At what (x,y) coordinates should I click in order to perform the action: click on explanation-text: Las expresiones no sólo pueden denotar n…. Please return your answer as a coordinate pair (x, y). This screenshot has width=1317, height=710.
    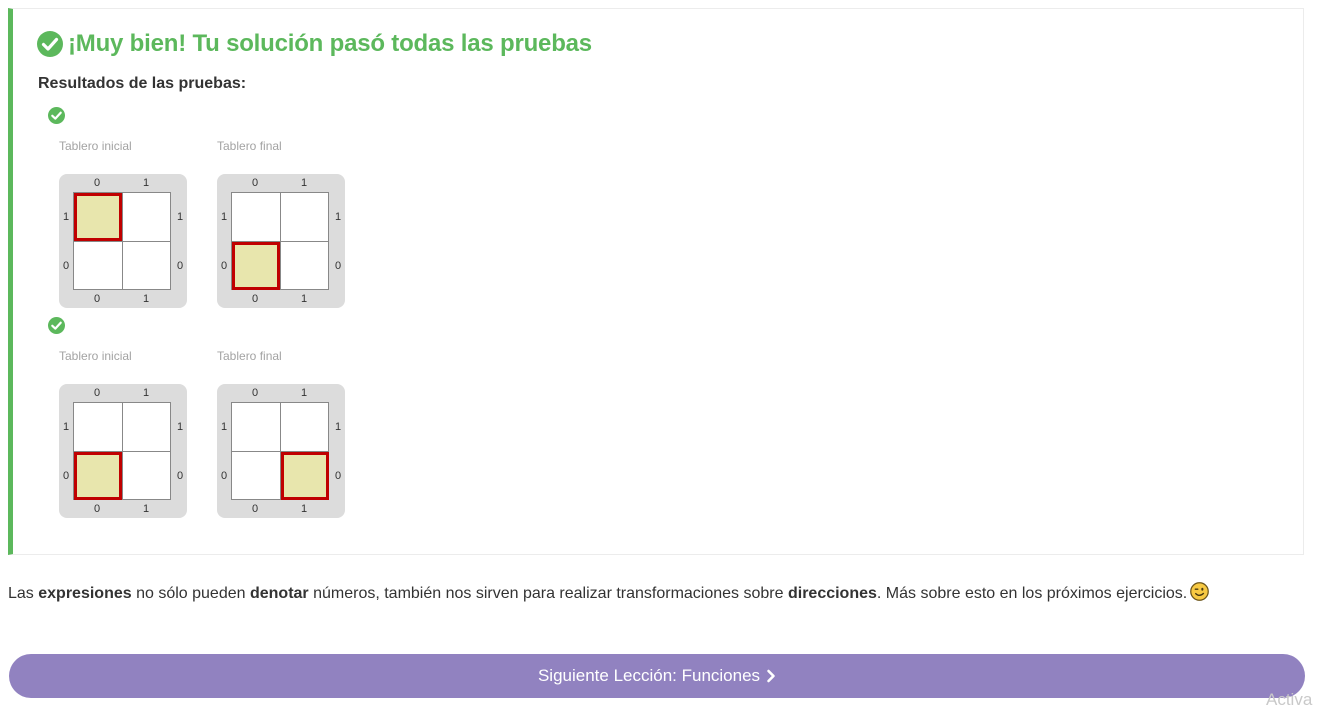
    Looking at the image, I should click on (658, 592).